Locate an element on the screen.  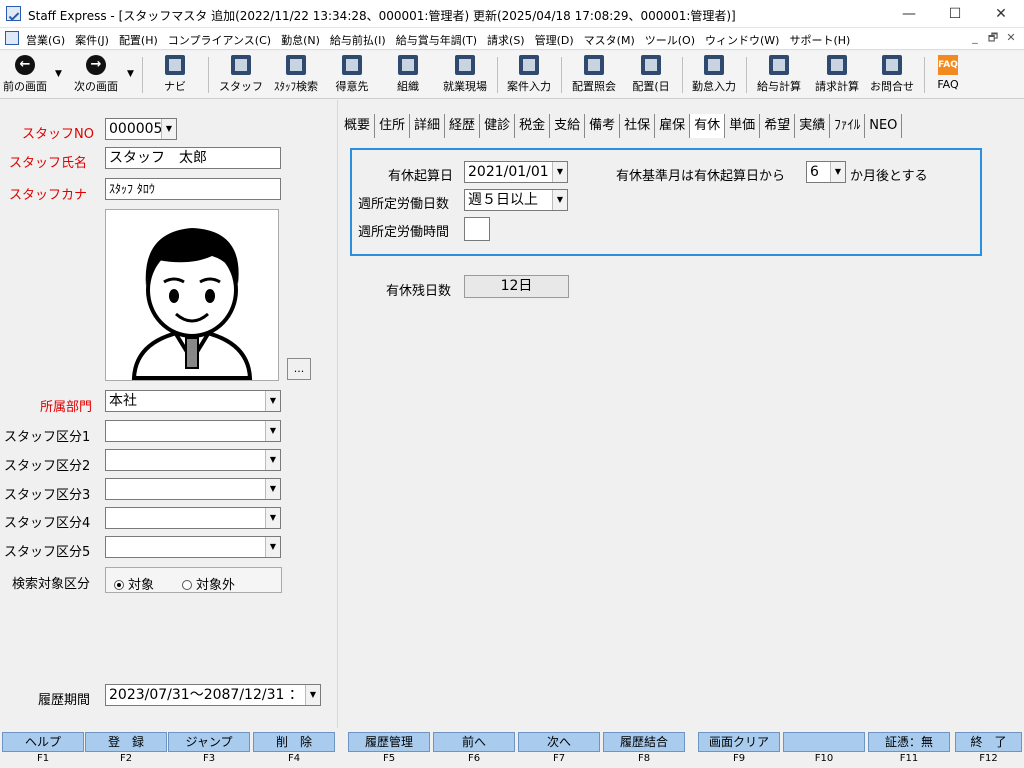
menu-compliance: コンプライアンス(C) is located at coordinates (219, 40).